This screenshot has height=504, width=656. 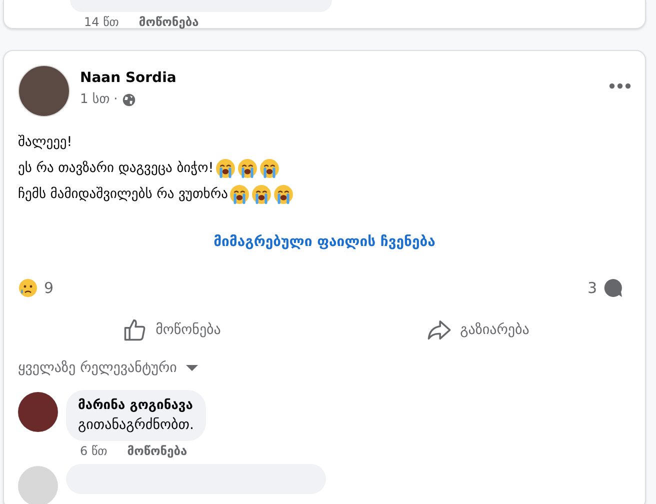 What do you see at coordinates (477, 330) in the screenshot?
I see `share-button: გაზიარება` at bounding box center [477, 330].